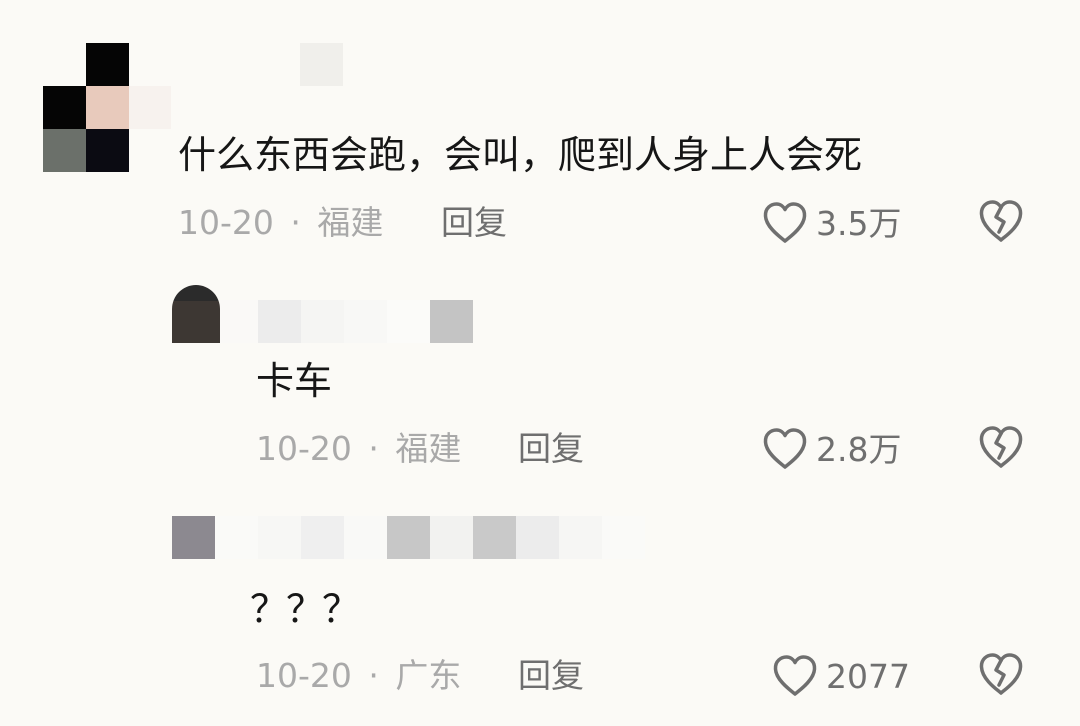 This screenshot has width=1080, height=726. What do you see at coordinates (305, 609) in the screenshot?
I see `comment-text: ？？？` at bounding box center [305, 609].